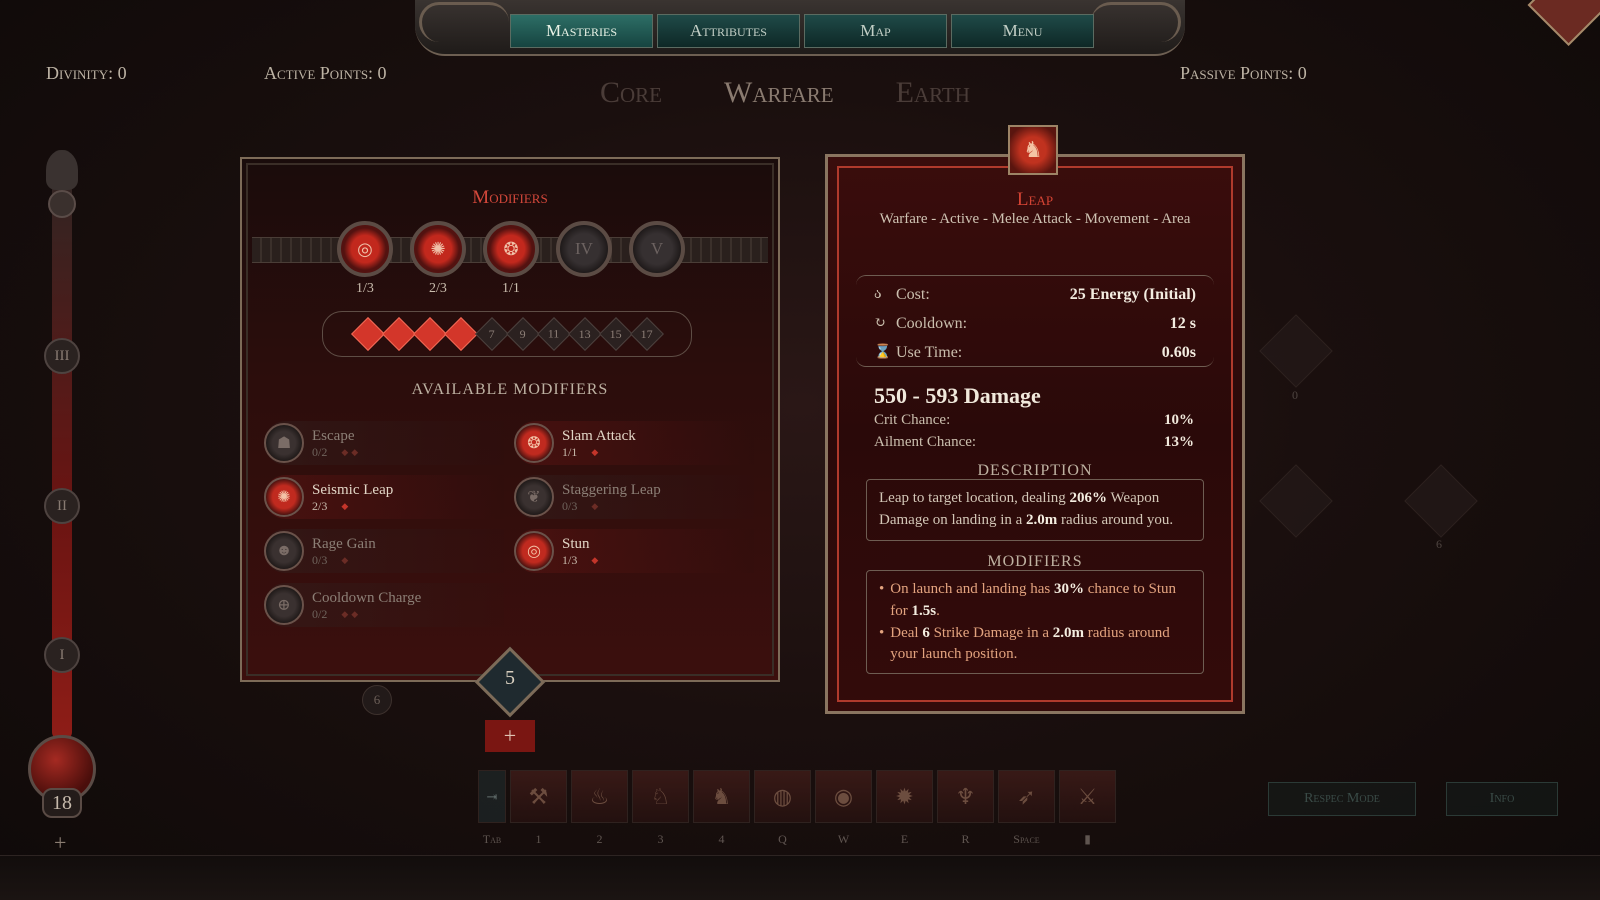  Describe the element at coordinates (965, 839) in the screenshot. I see `key-label: R` at that location.